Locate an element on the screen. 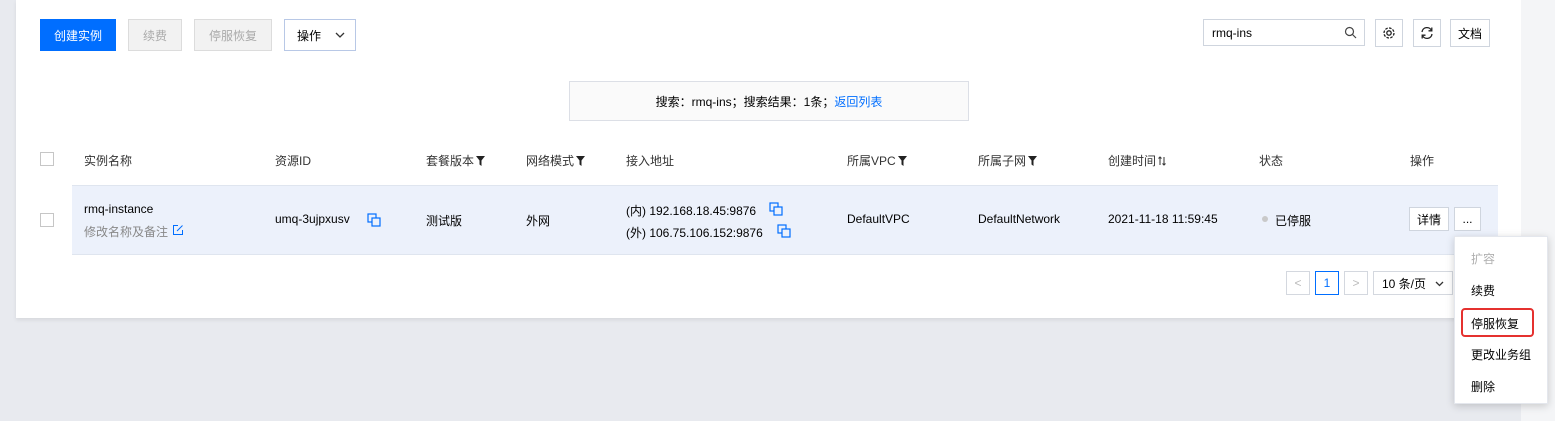 The width and height of the screenshot is (1555, 421). highlight-annotation is located at coordinates (1497, 322).